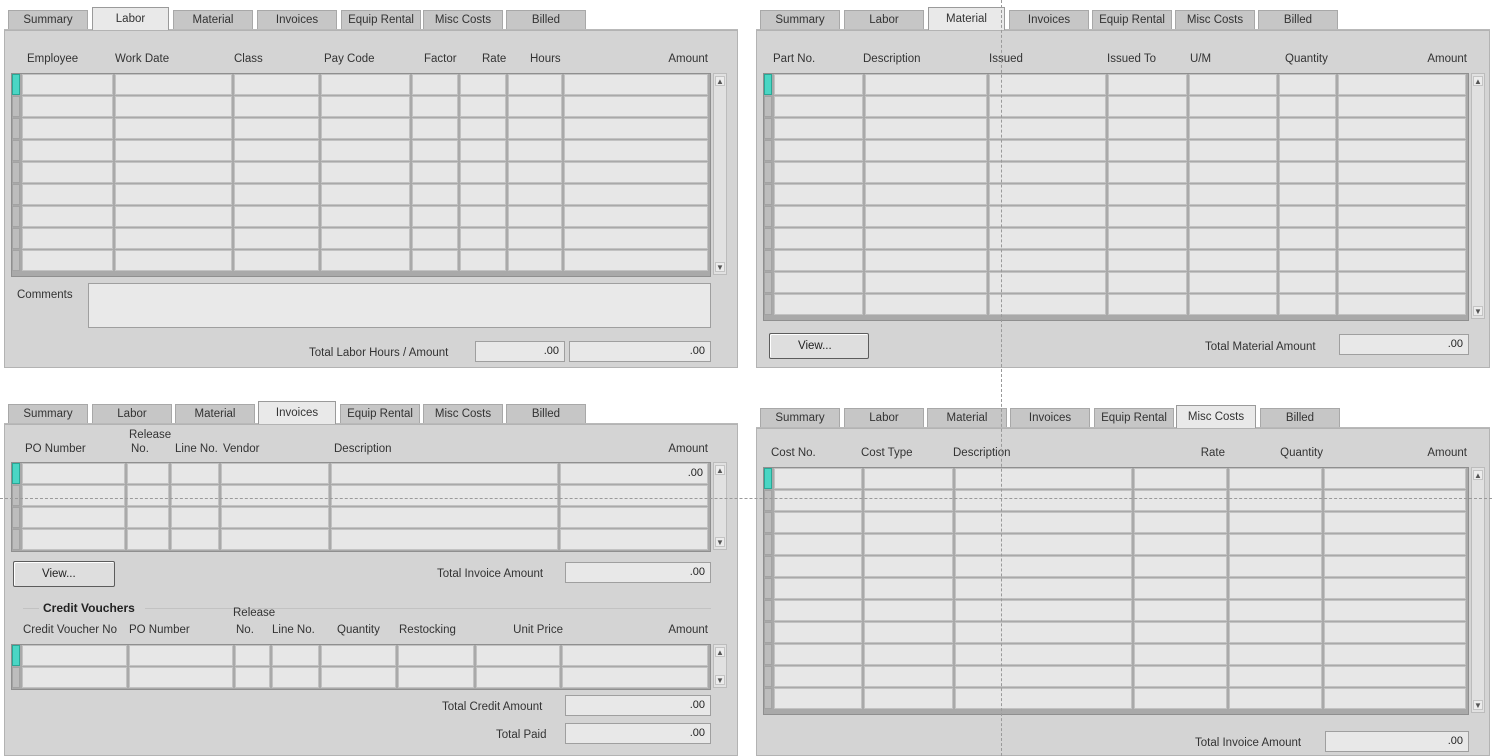 The height and width of the screenshot is (756, 1492). What do you see at coordinates (1478, 590) in the screenshot?
I see `misc-scrollbar: ▲ ▼` at bounding box center [1478, 590].